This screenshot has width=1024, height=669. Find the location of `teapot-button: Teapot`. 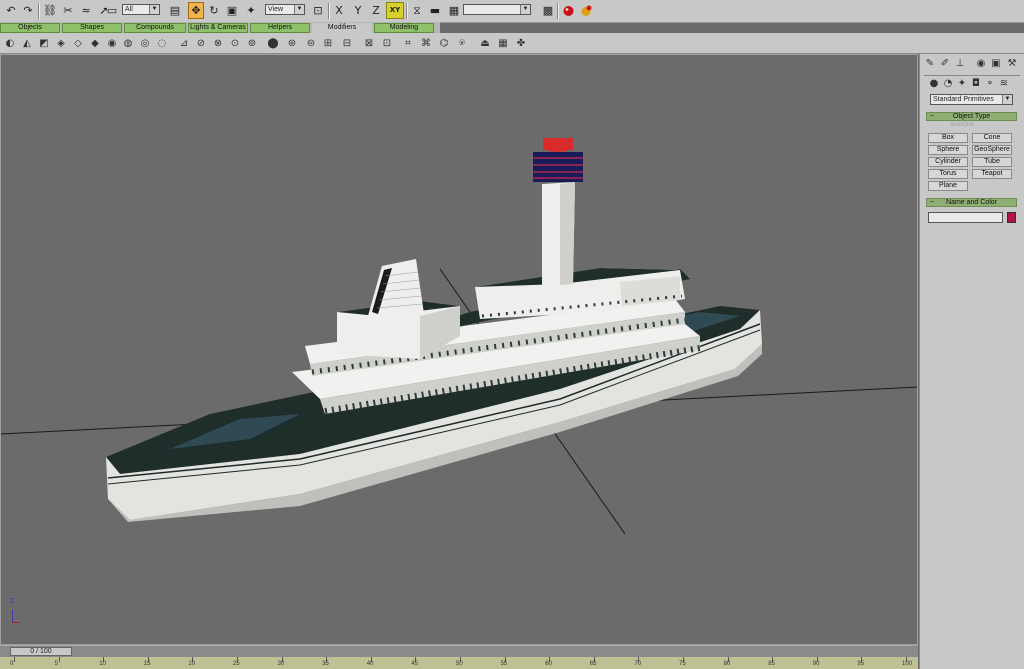

teapot-button: Teapot is located at coordinates (992, 174).